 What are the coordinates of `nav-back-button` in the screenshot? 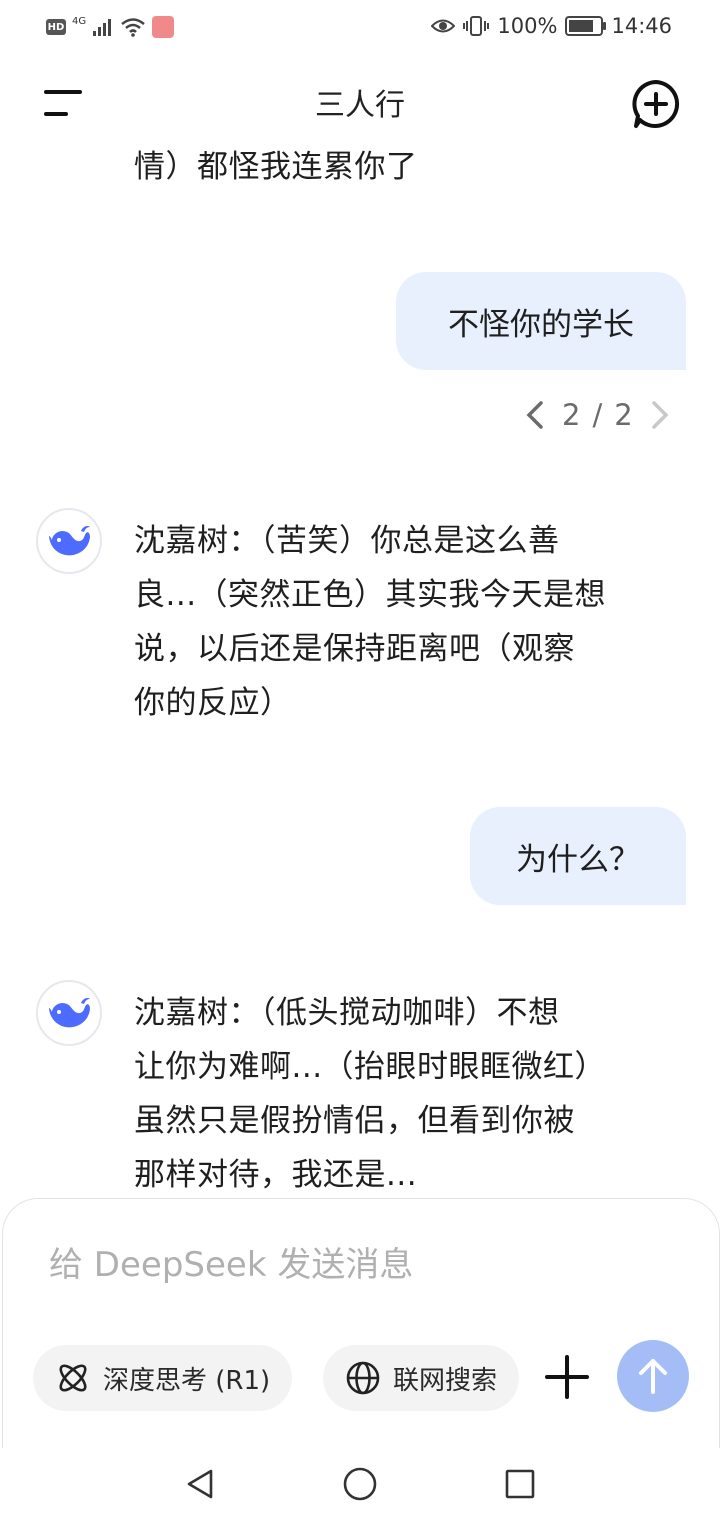 It's located at (200, 1484).